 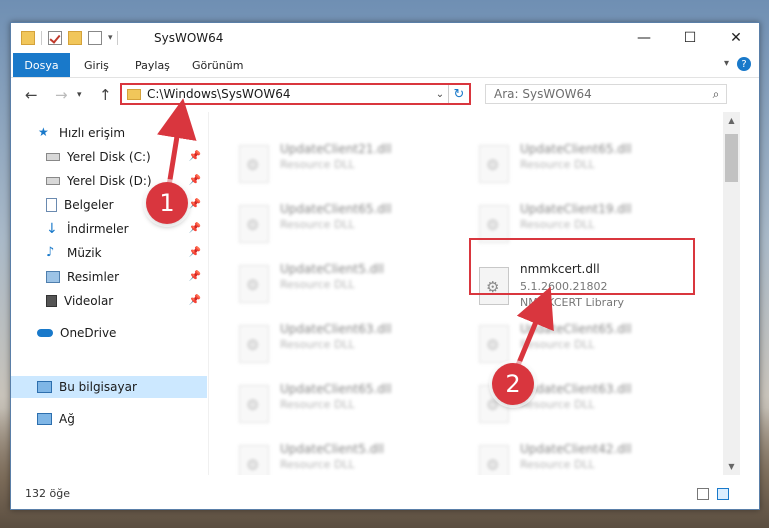 I want to click on step-marker-2: 2, so click(x=513, y=384).